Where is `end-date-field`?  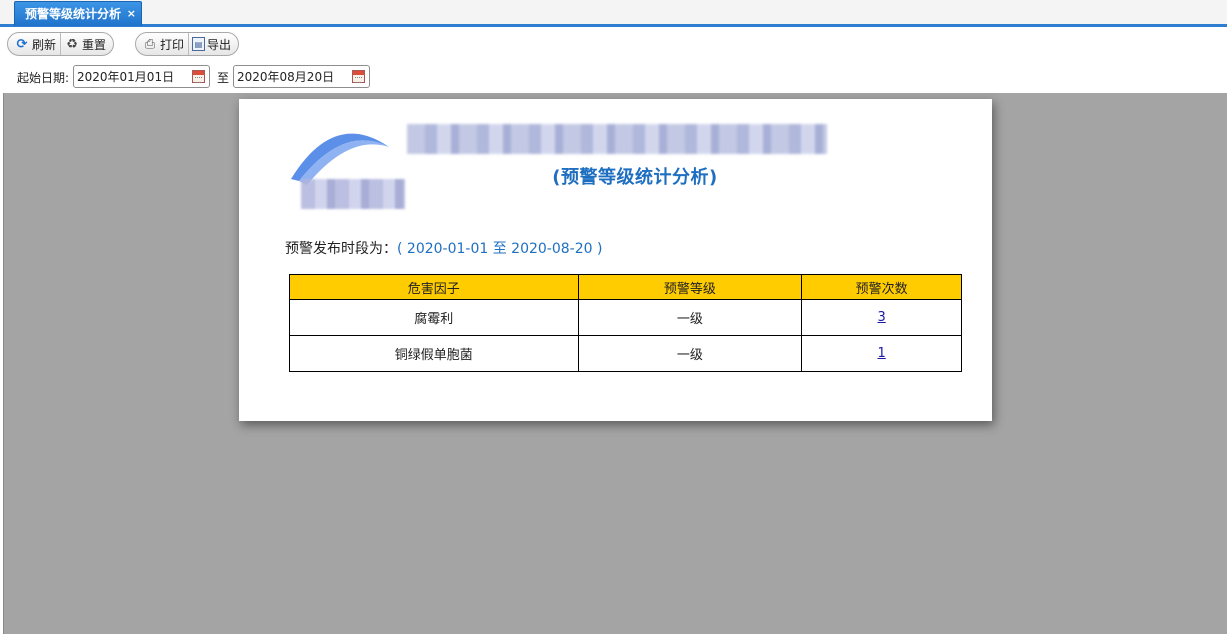
end-date-field is located at coordinates (301, 76).